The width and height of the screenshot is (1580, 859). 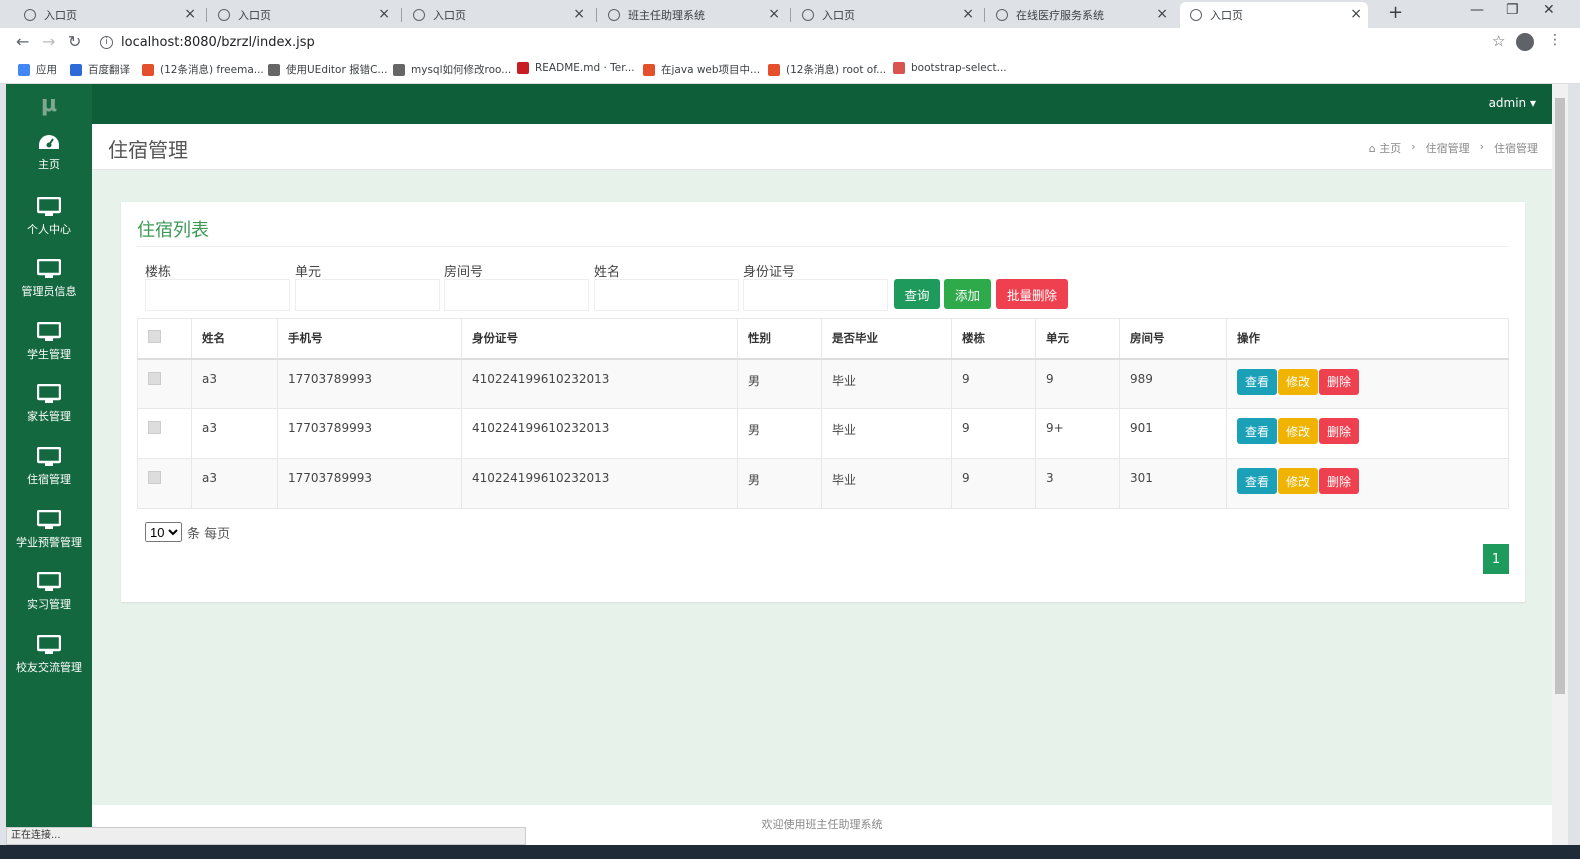 What do you see at coordinates (106, 42) in the screenshot?
I see `info-icon: i` at bounding box center [106, 42].